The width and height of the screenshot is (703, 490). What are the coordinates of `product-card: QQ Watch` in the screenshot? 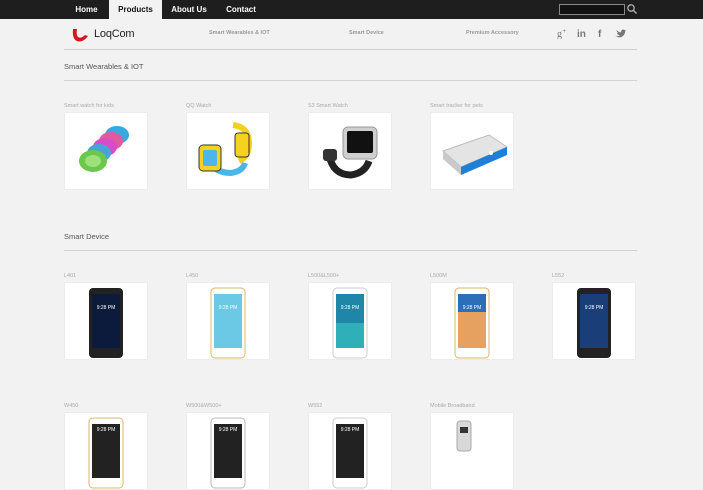 It's located at (228, 146).